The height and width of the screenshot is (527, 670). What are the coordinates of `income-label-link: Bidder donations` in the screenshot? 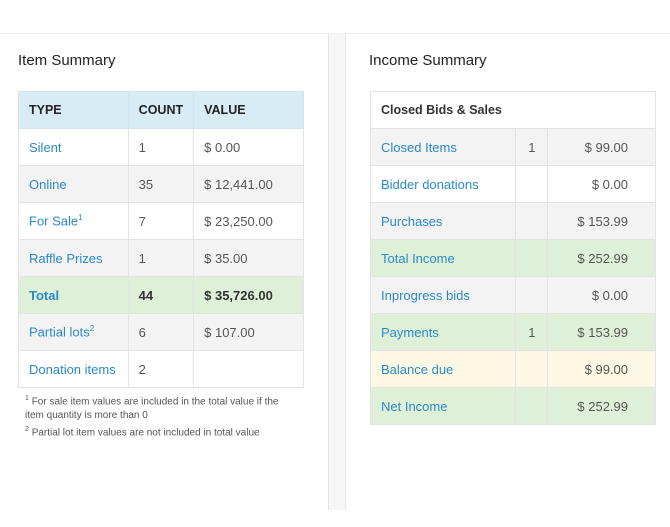 It's located at (443, 184).